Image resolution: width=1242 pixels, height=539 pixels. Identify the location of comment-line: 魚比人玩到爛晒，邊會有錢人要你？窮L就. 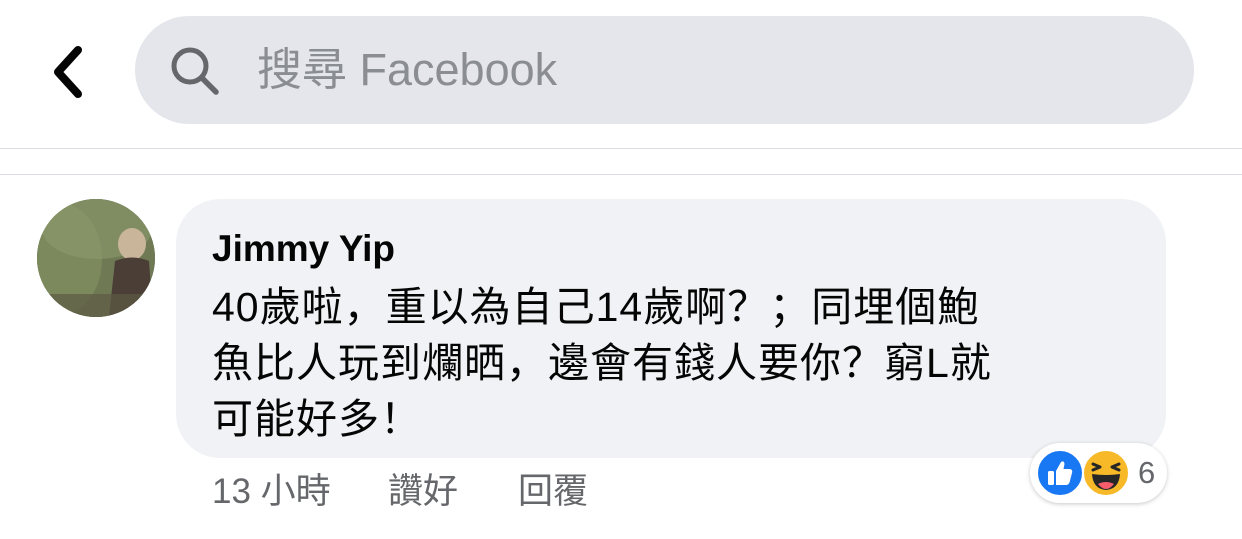
(602, 363).